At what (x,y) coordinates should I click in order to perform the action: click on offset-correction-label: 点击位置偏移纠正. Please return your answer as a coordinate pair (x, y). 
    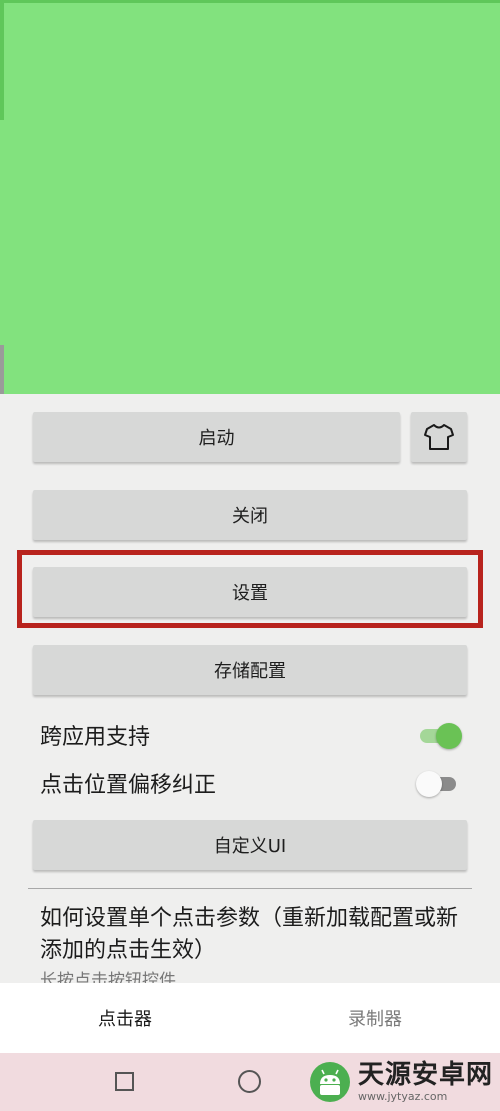
    Looking at the image, I should click on (128, 785).